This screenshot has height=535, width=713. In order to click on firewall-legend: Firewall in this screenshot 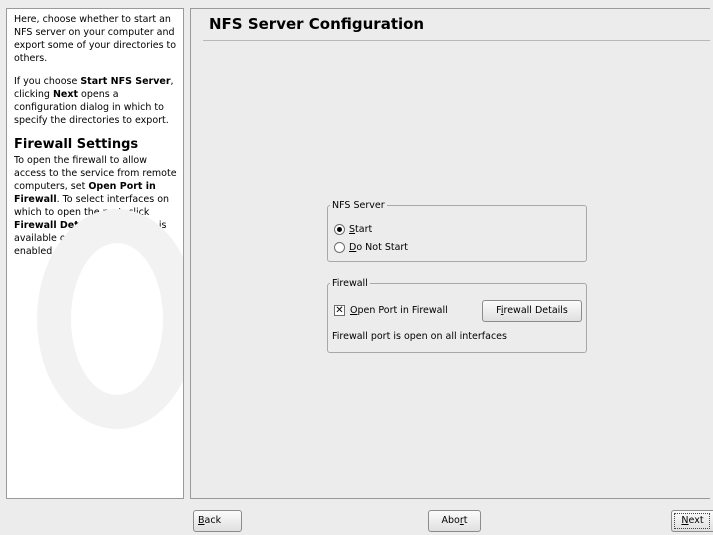, I will do `click(350, 283)`.